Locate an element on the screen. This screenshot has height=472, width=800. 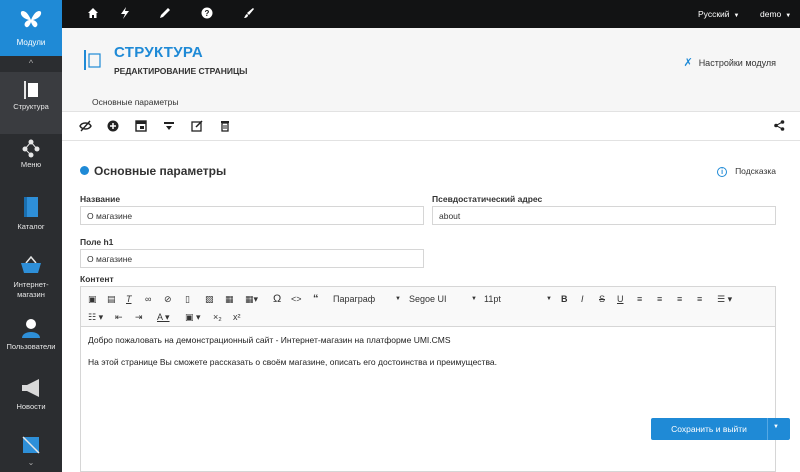
sidebar-item-structure: Структура is located at coordinates (31, 103).